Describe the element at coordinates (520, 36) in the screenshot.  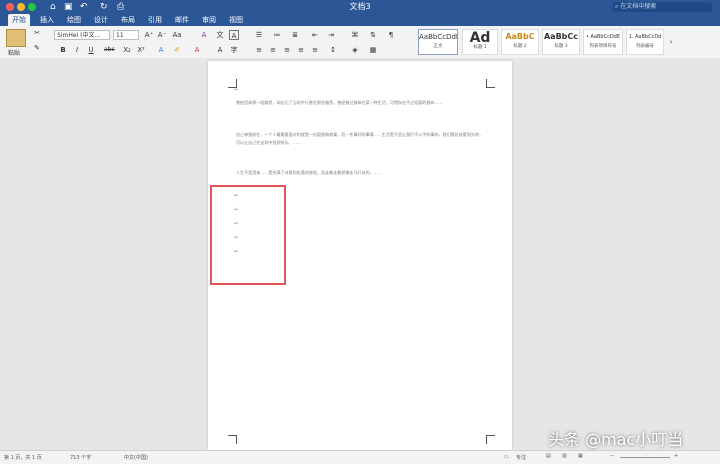
I see `style-preview: AaBbC` at that location.